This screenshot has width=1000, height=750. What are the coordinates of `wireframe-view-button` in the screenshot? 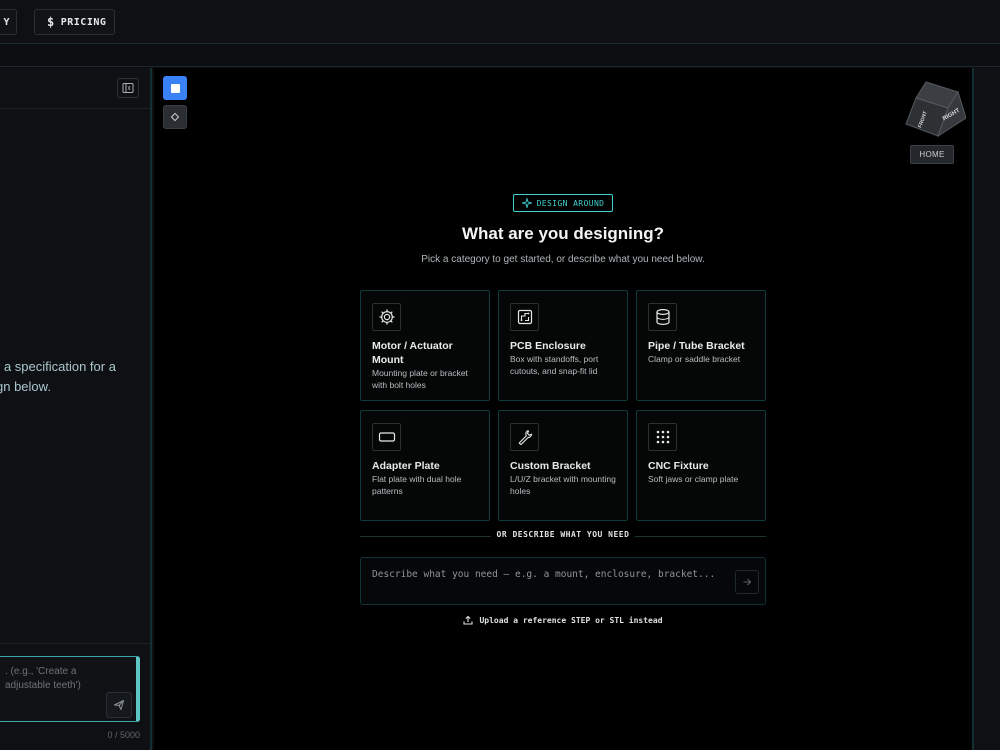 It's located at (175, 117).